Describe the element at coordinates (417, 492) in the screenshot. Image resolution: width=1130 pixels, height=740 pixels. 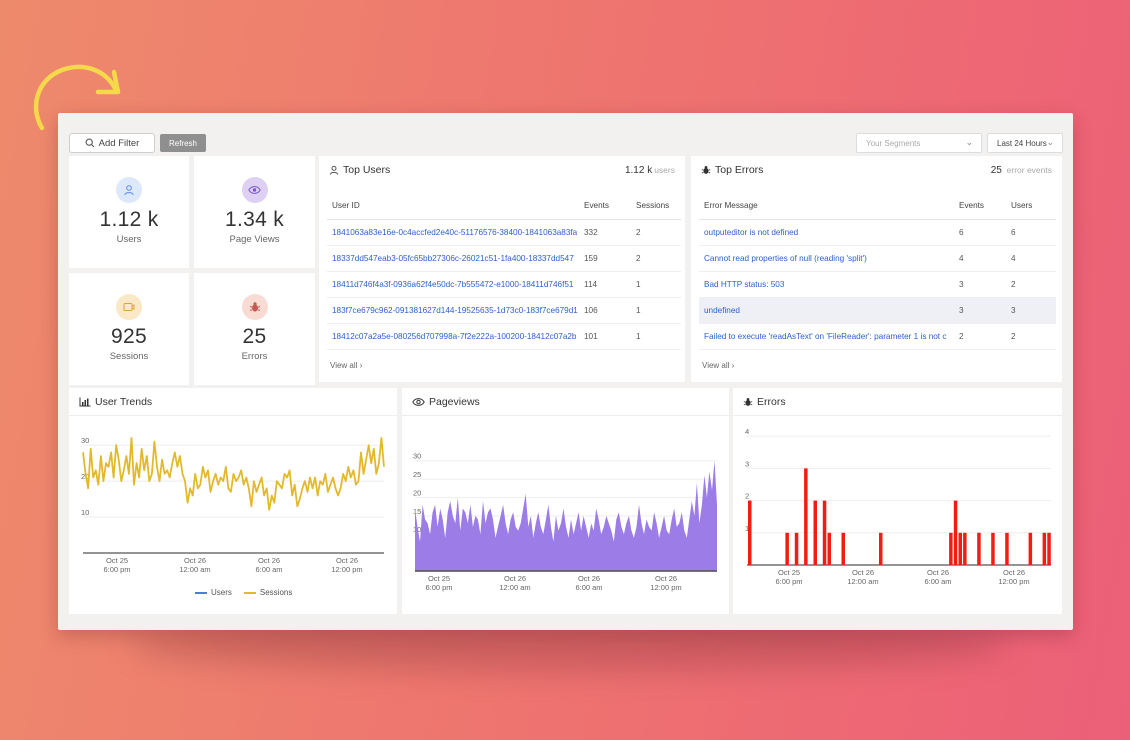
I see `y-tick-label: 20` at that location.